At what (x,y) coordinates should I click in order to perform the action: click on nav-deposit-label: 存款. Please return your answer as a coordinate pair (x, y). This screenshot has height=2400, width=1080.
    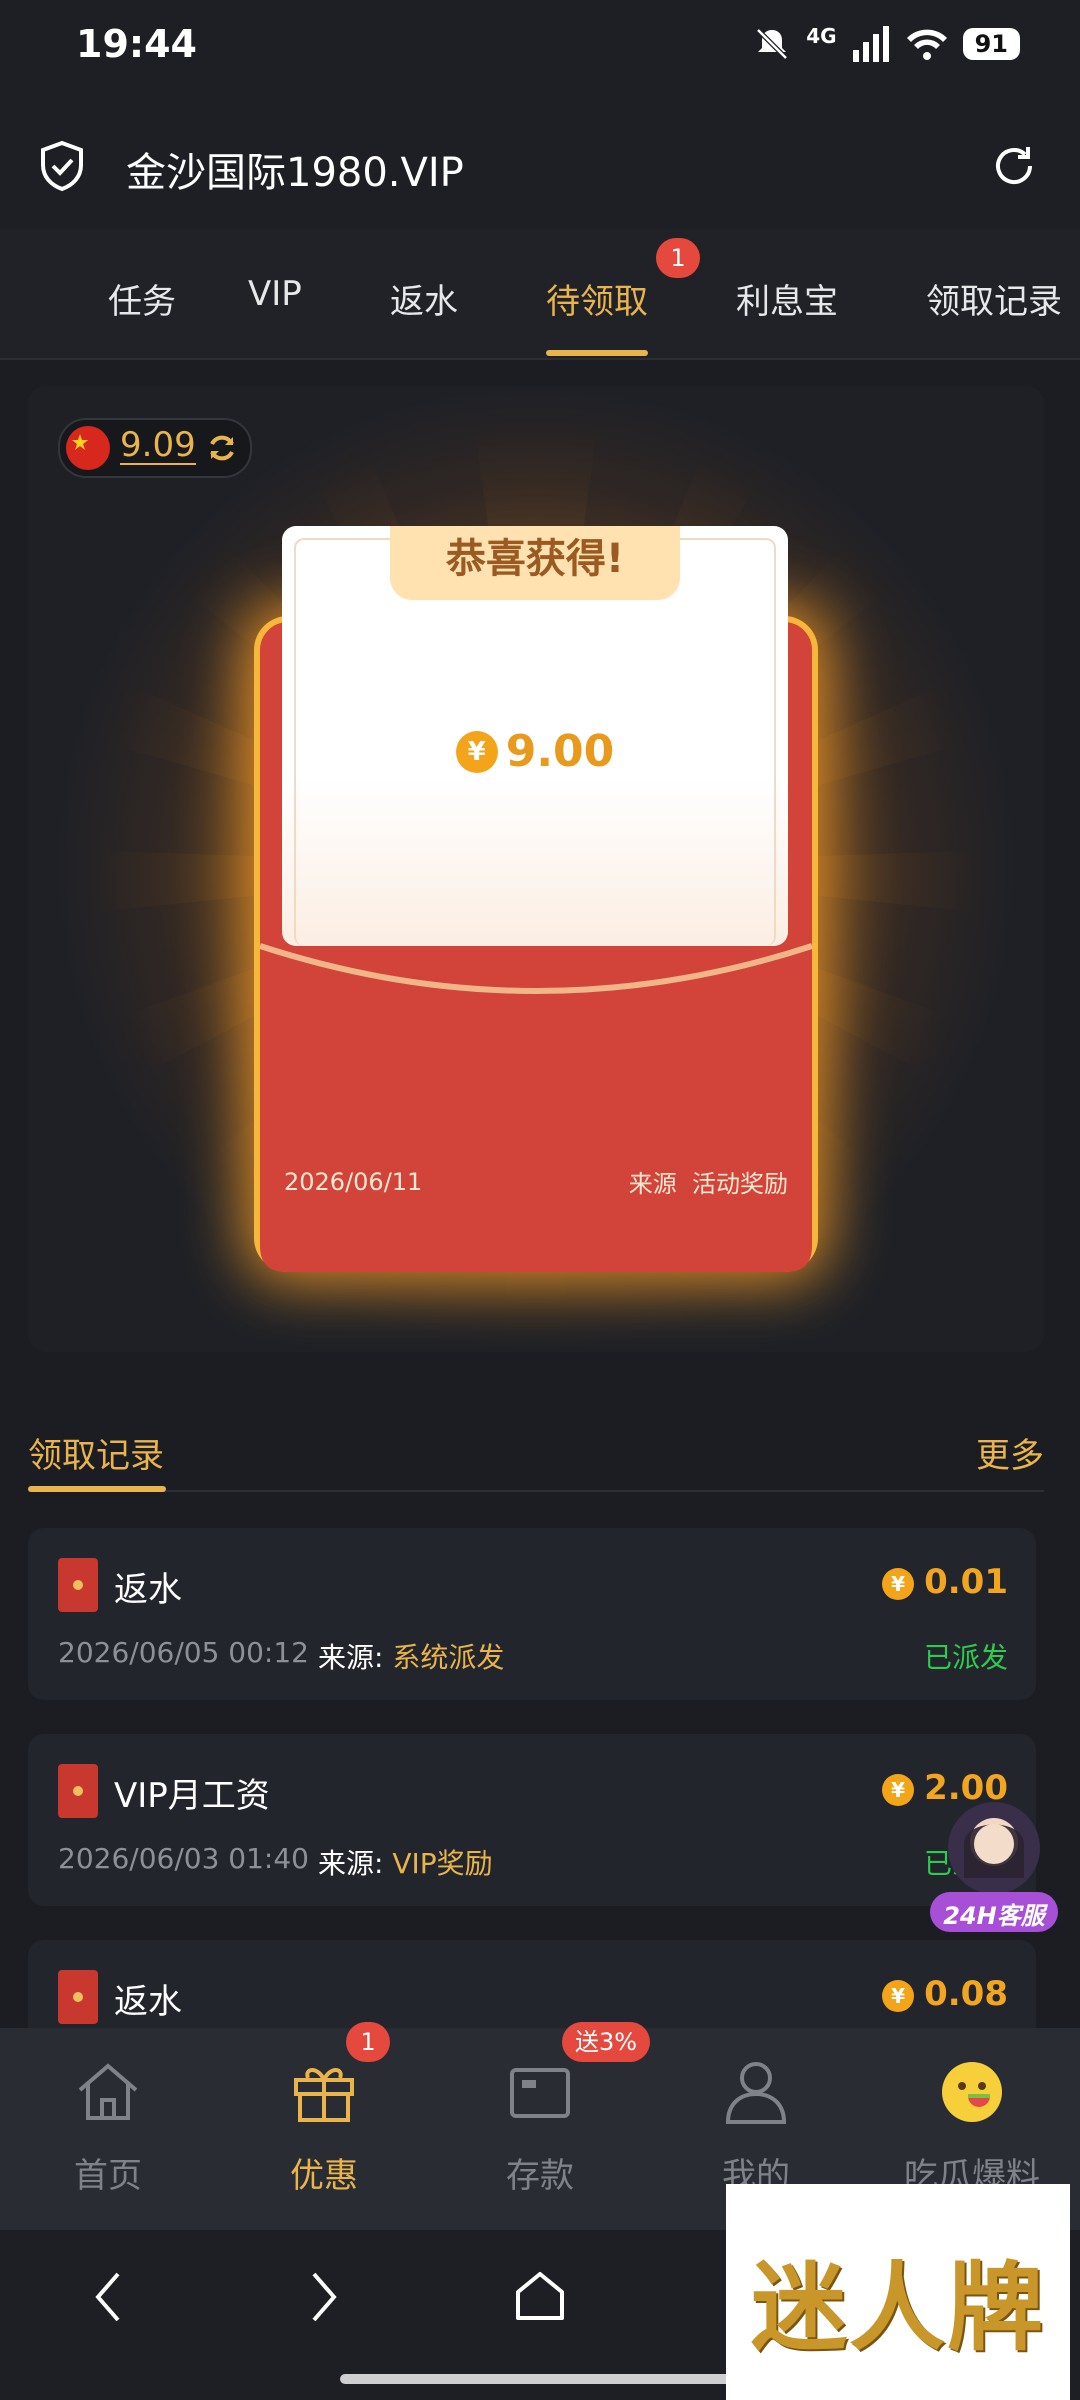
    Looking at the image, I should click on (540, 2176).